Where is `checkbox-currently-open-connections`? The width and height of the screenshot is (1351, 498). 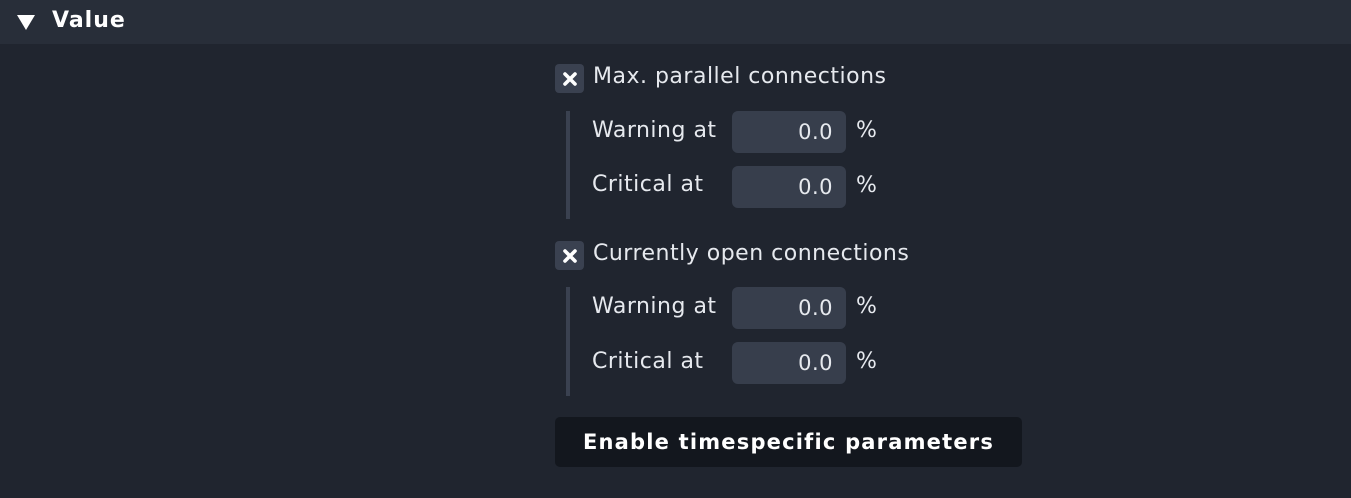 checkbox-currently-open-connections is located at coordinates (569, 255).